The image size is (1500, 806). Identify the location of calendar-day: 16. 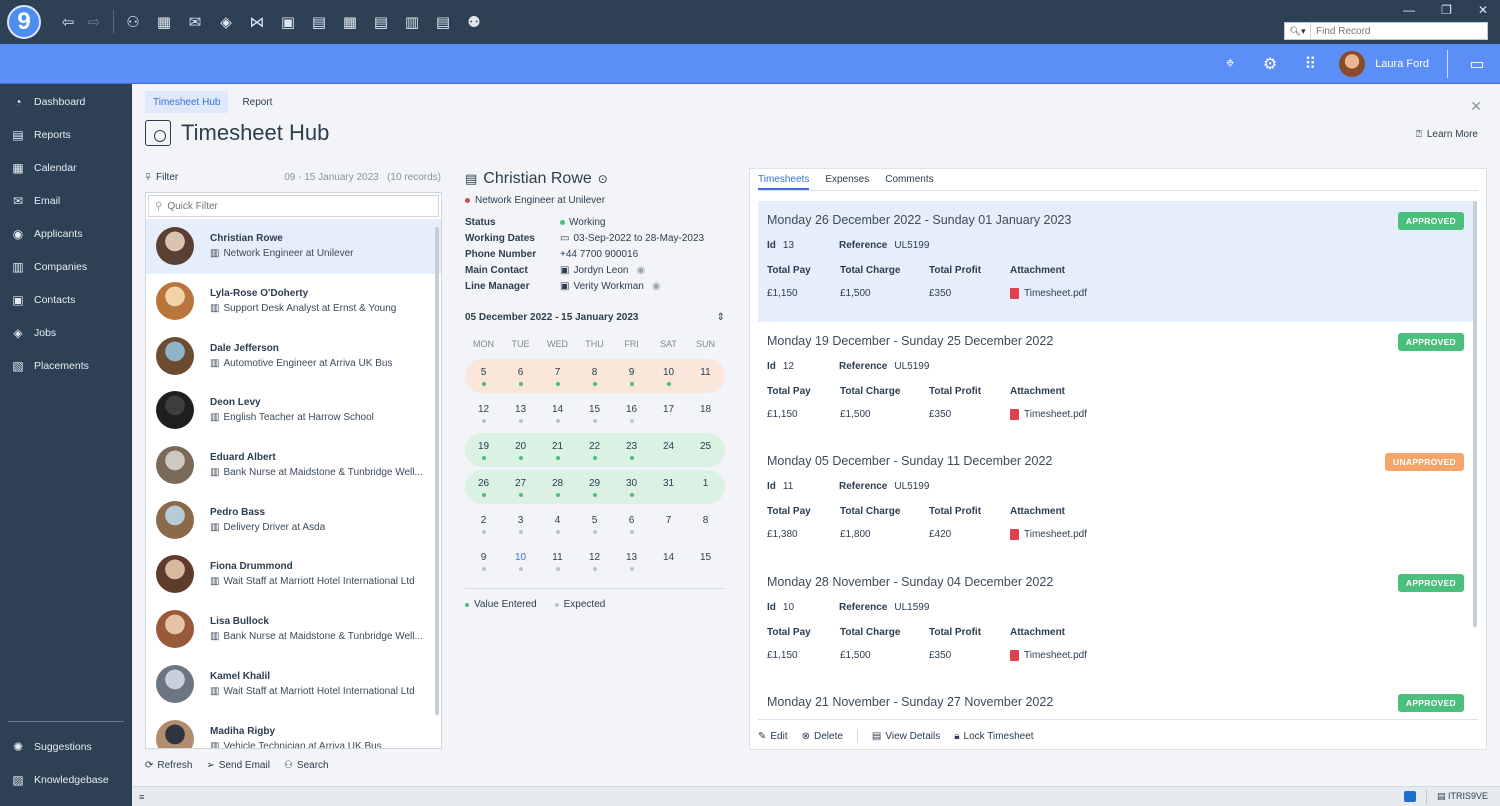
(631, 413).